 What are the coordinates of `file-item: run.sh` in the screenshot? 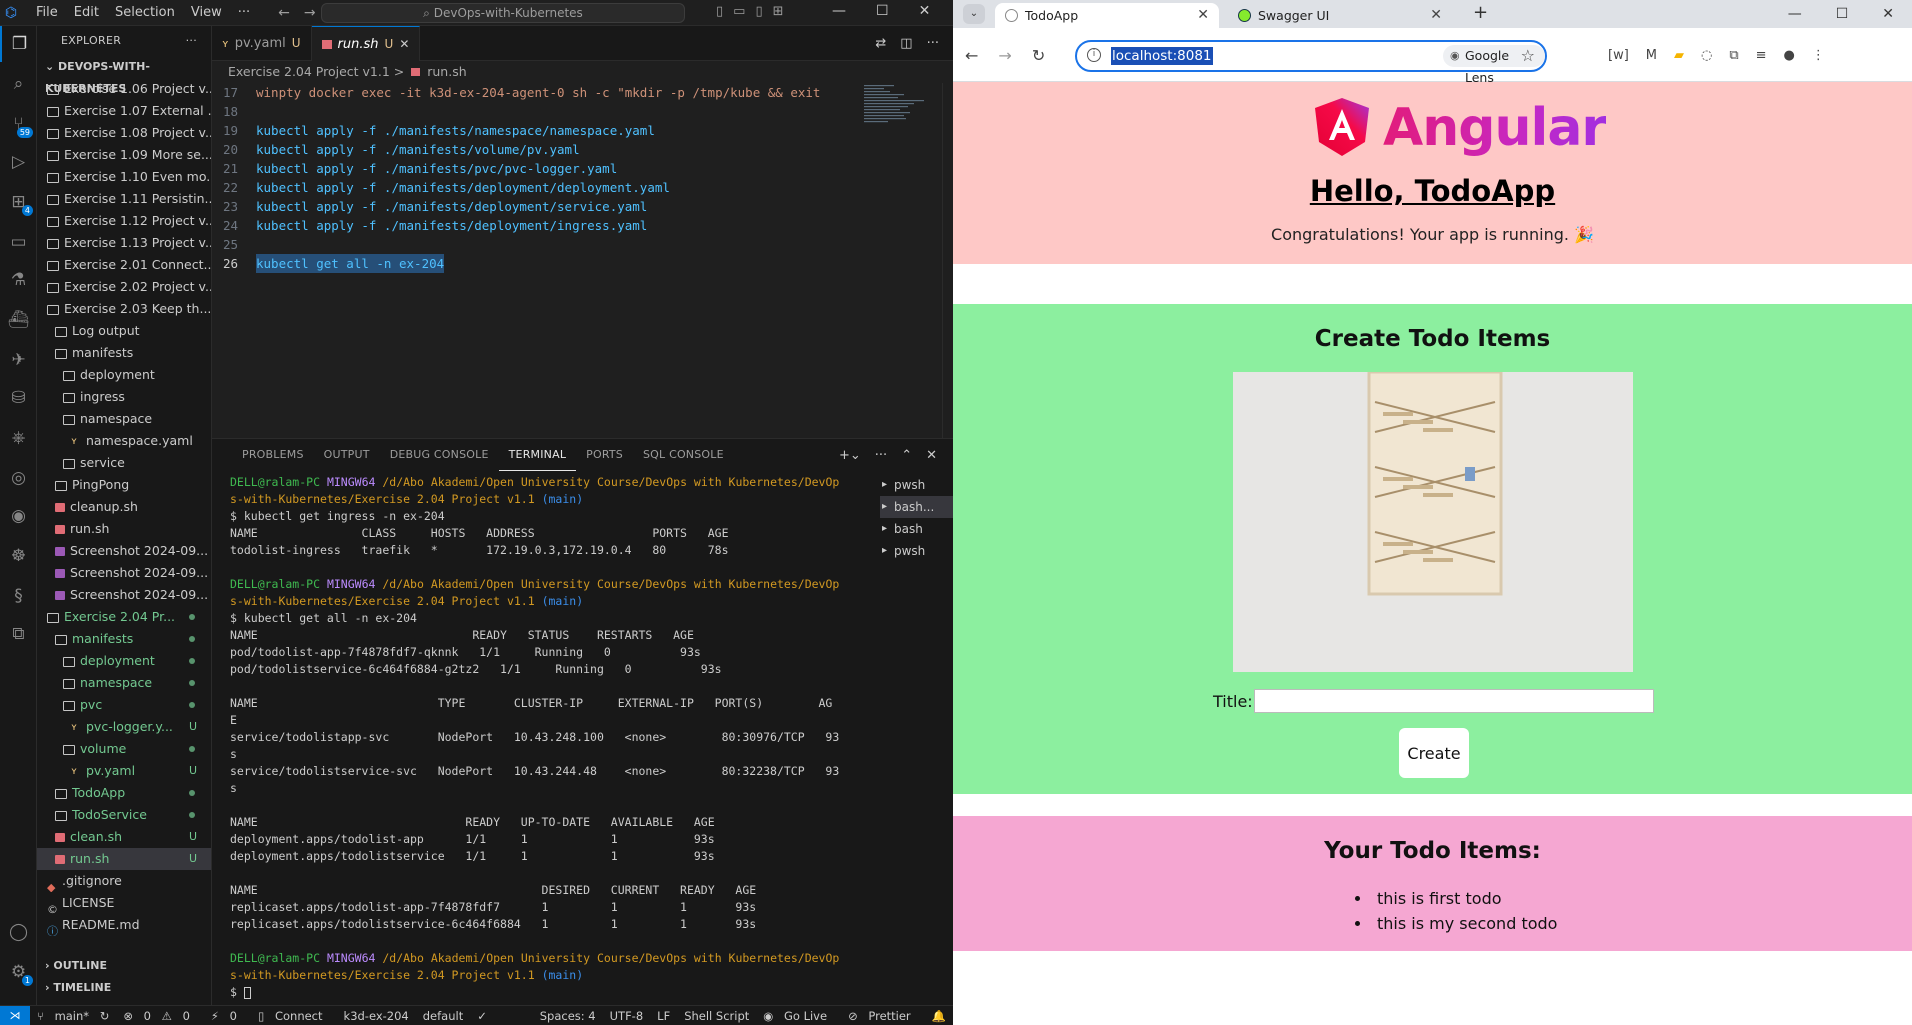 It's located at (124, 529).